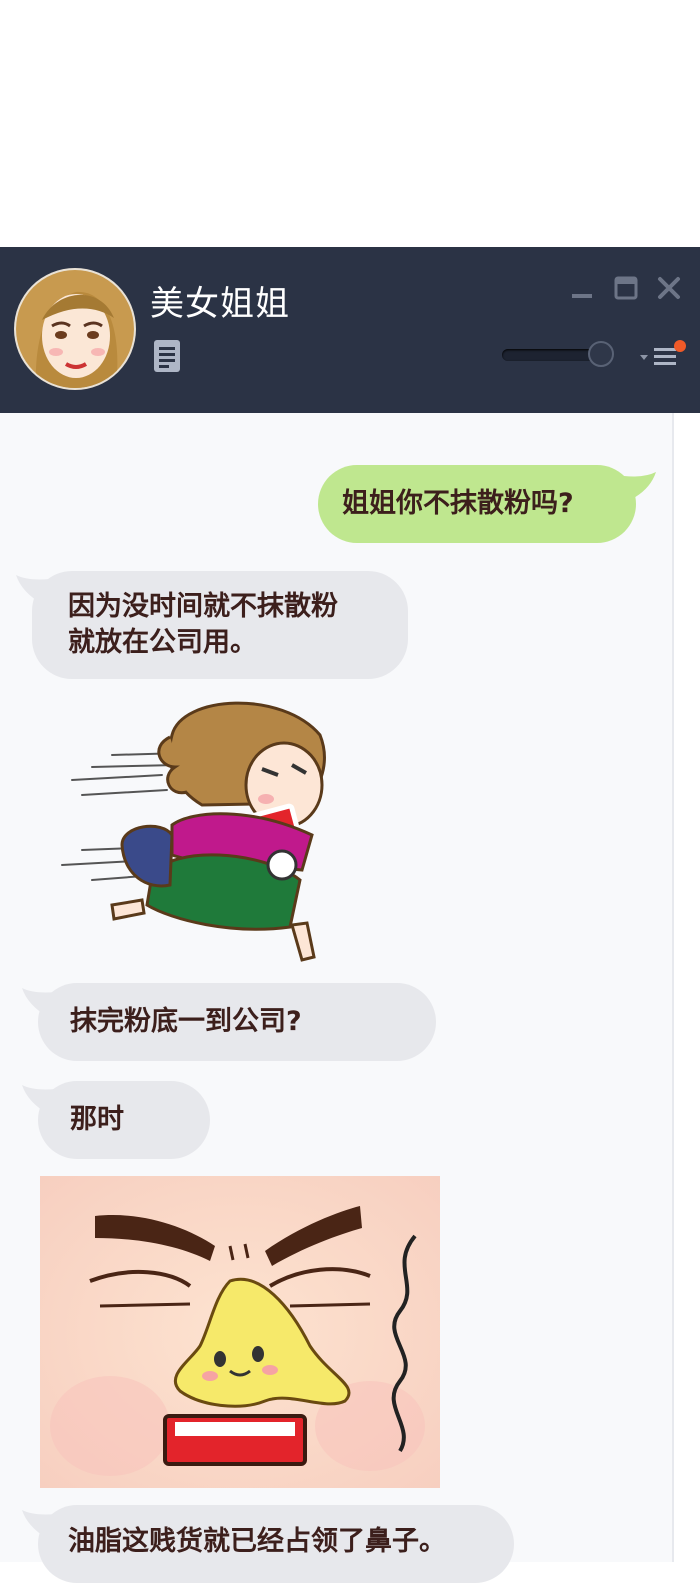 The image size is (700, 1583). I want to click on message-text: 油脂这贱货就已经占领了鼻子。, so click(257, 1541).